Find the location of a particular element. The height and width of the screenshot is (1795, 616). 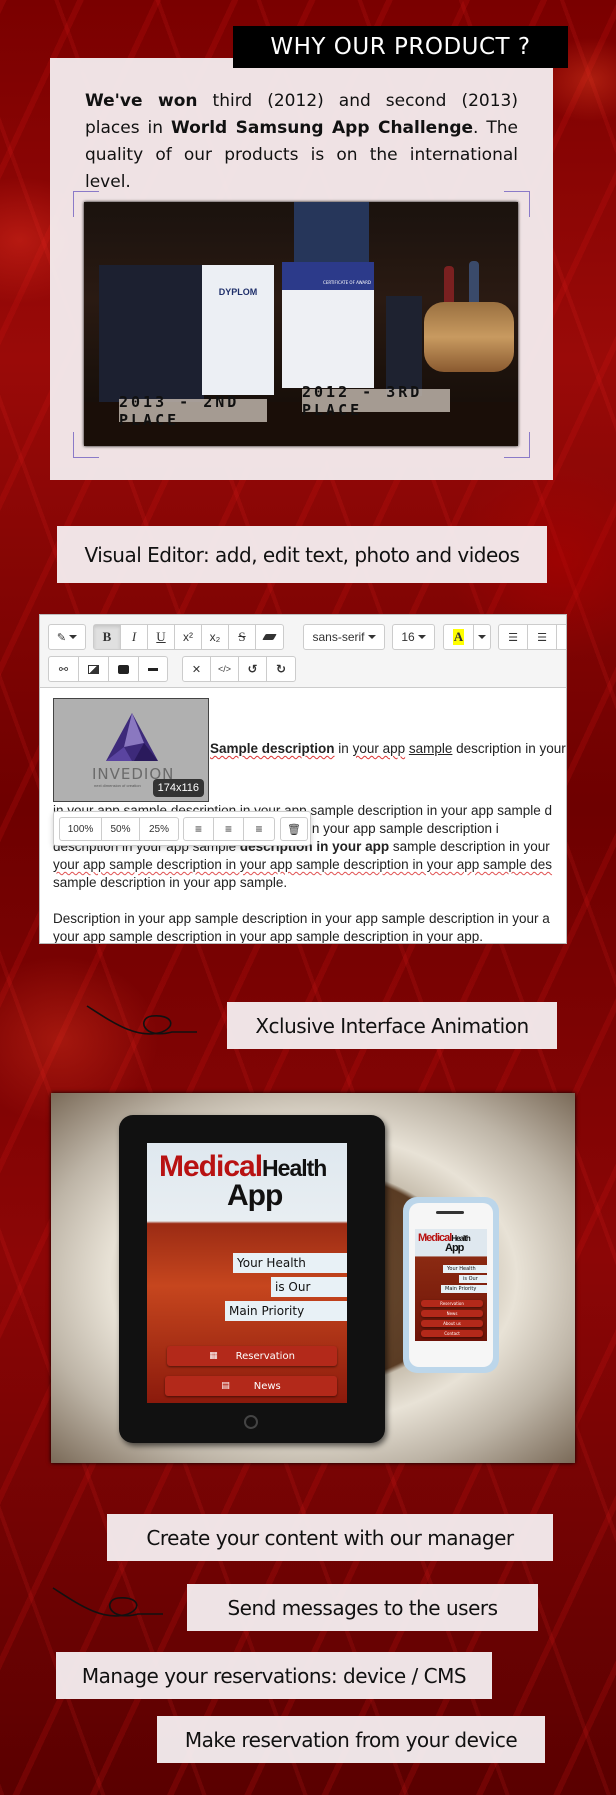

image-remove-group: 🗑 is located at coordinates (294, 829).